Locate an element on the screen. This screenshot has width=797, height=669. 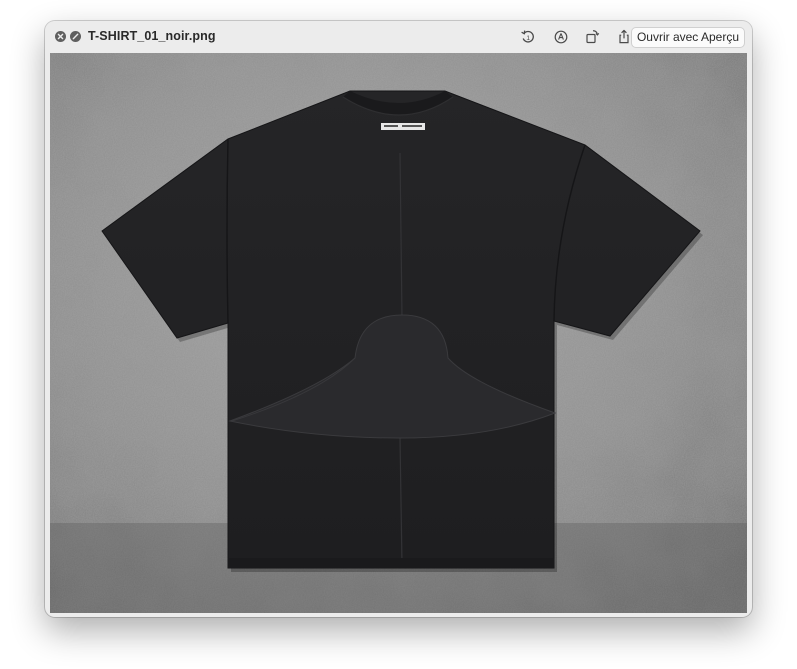
rotate-crop-icon is located at coordinates (593, 37).